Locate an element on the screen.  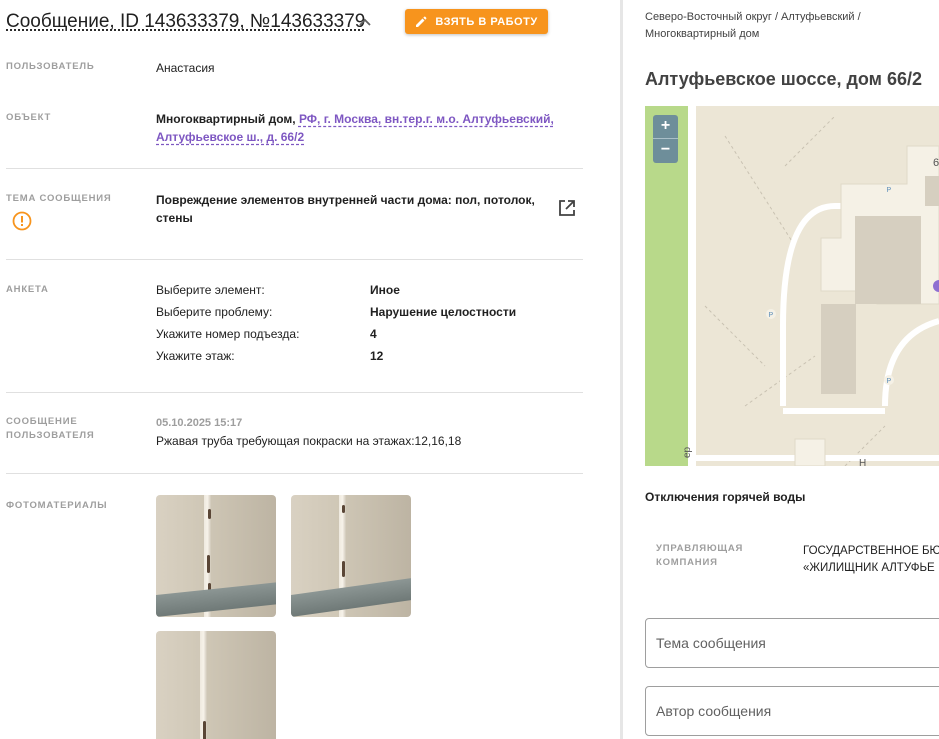
topic-input is located at coordinates (792, 643).